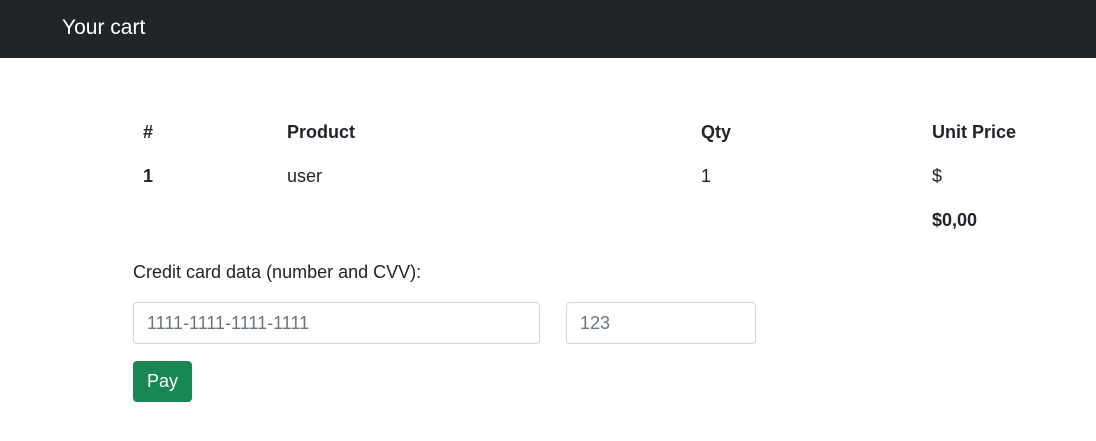 The image size is (1096, 441). What do you see at coordinates (162, 381) in the screenshot?
I see `pay-button: Pay` at bounding box center [162, 381].